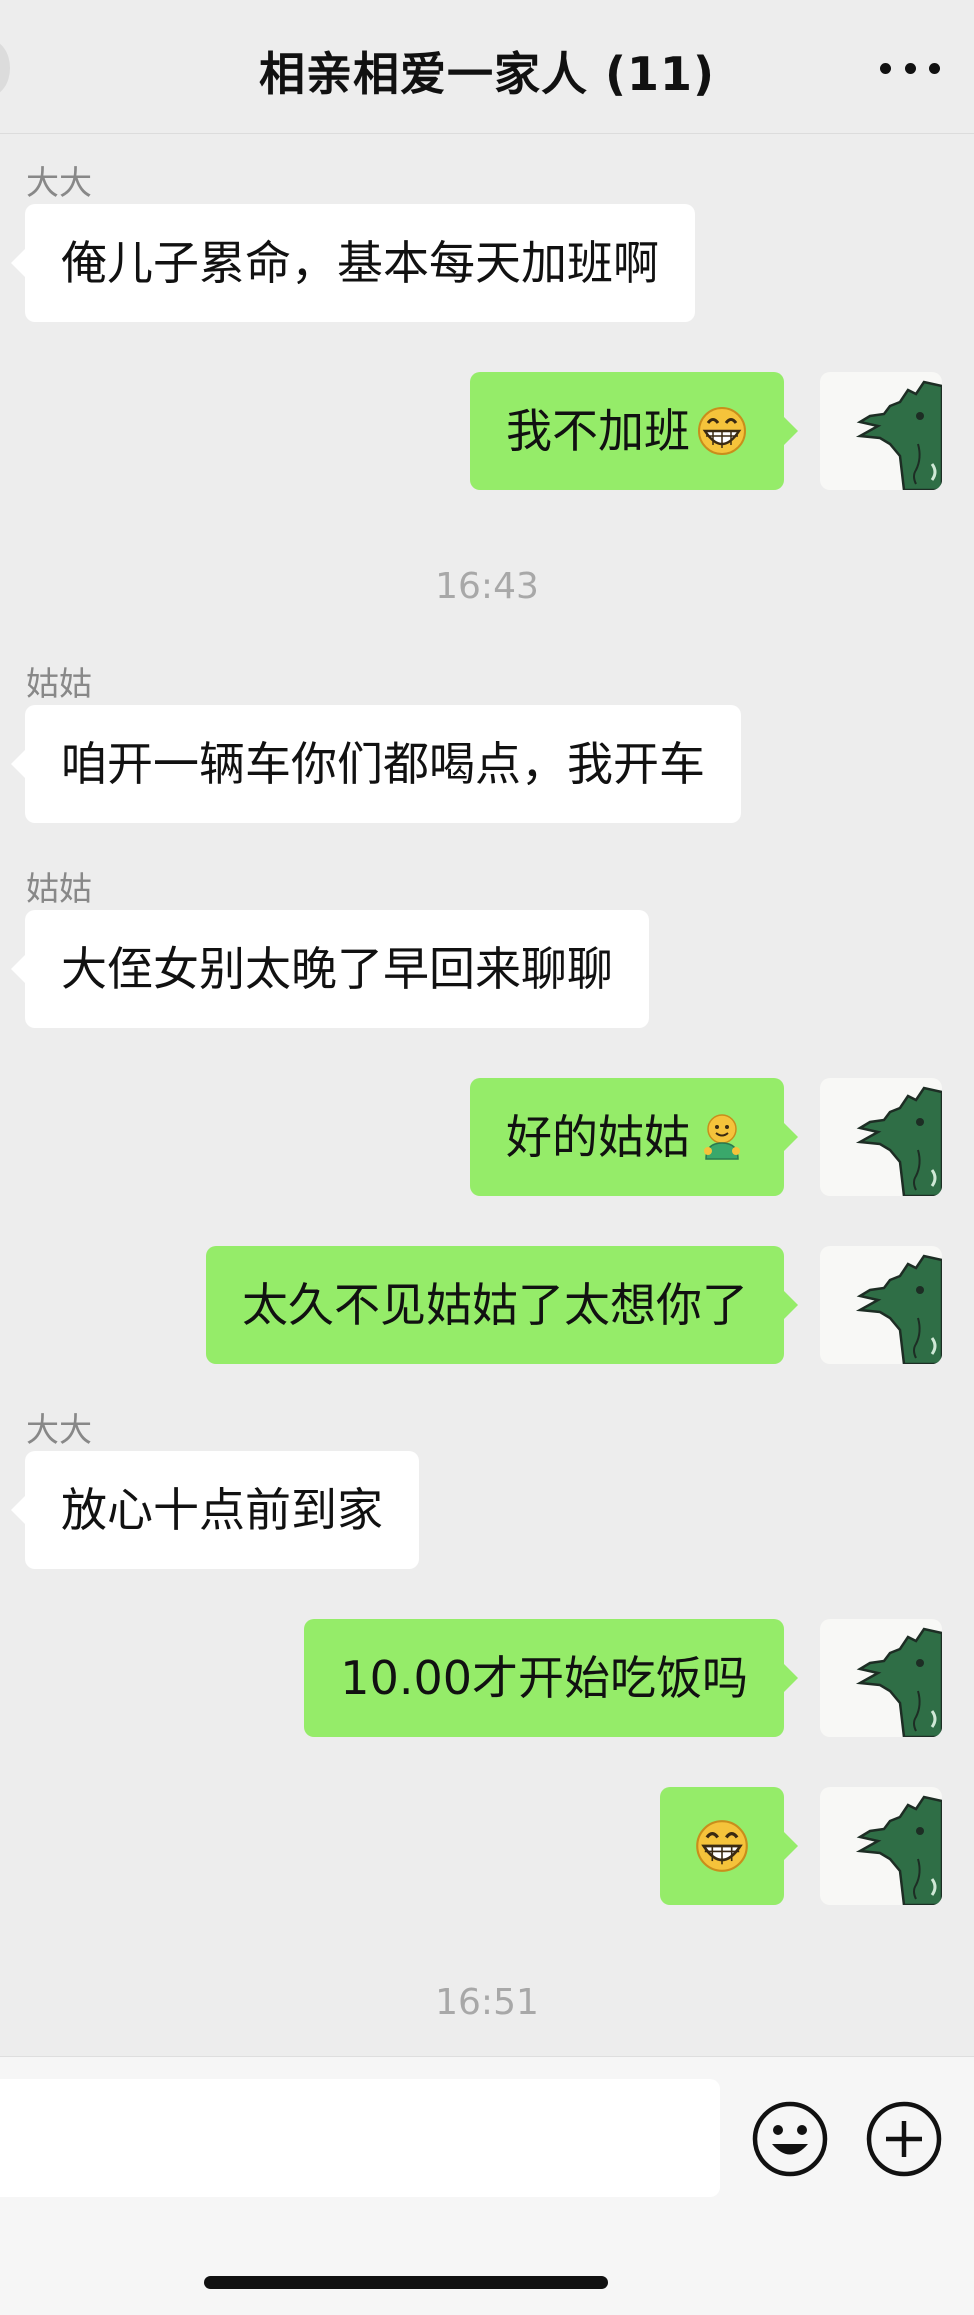 The height and width of the screenshot is (2315, 974). What do you see at coordinates (598, 1137) in the screenshot?
I see `message-text: 好的姑姑` at bounding box center [598, 1137].